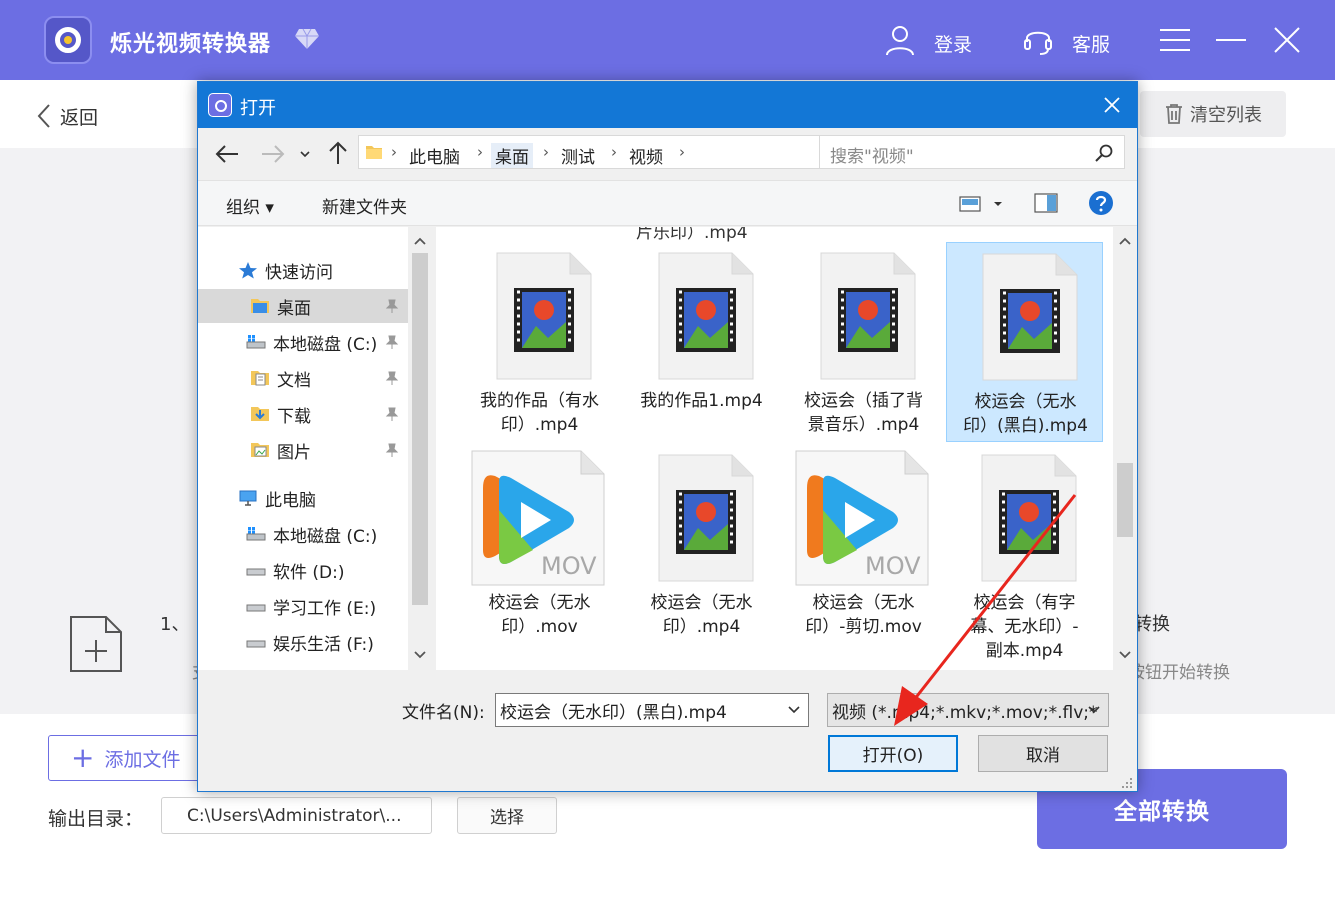 Image resolution: width=1335 pixels, height=899 pixels. What do you see at coordinates (248, 498) in the screenshot?
I see `computer-icon` at bounding box center [248, 498].